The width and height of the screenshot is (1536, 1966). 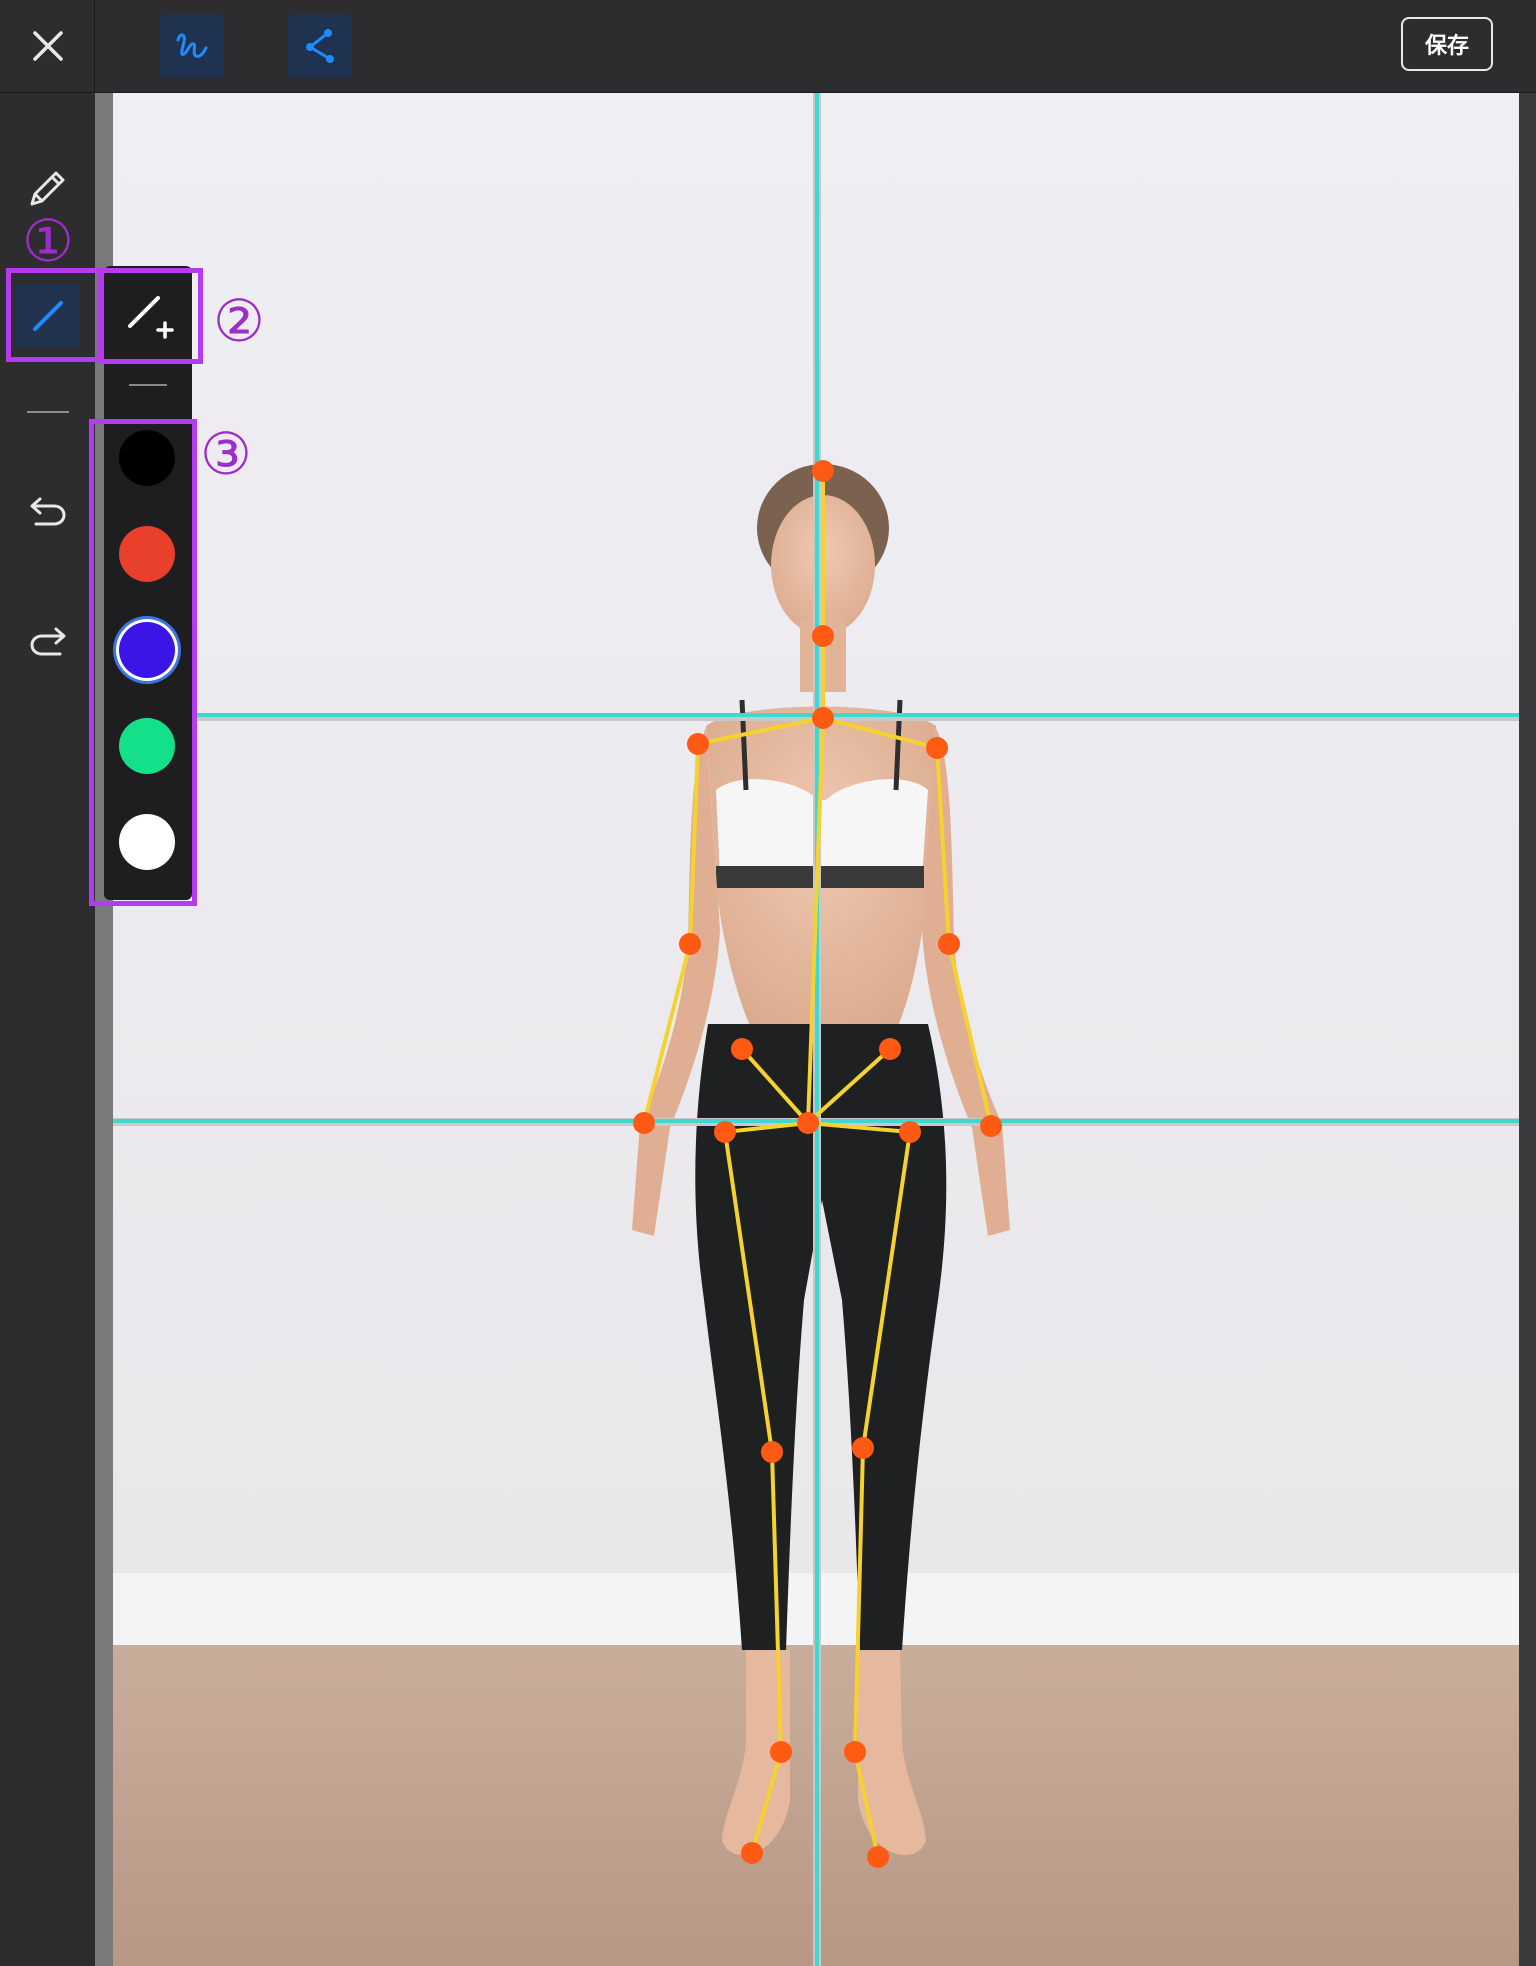 I want to click on joint-left-hip, so click(x=910, y=1132).